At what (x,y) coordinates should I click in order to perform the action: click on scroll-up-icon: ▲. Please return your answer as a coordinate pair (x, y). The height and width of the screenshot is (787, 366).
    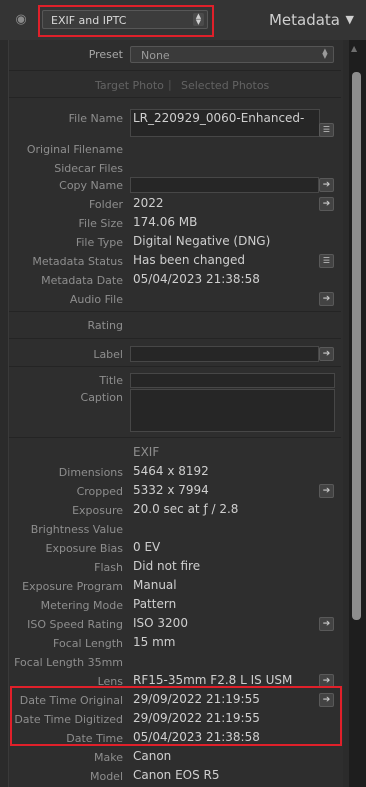
    Looking at the image, I should click on (354, 48).